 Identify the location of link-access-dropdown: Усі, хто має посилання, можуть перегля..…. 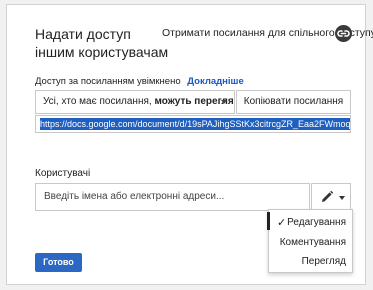
(135, 102).